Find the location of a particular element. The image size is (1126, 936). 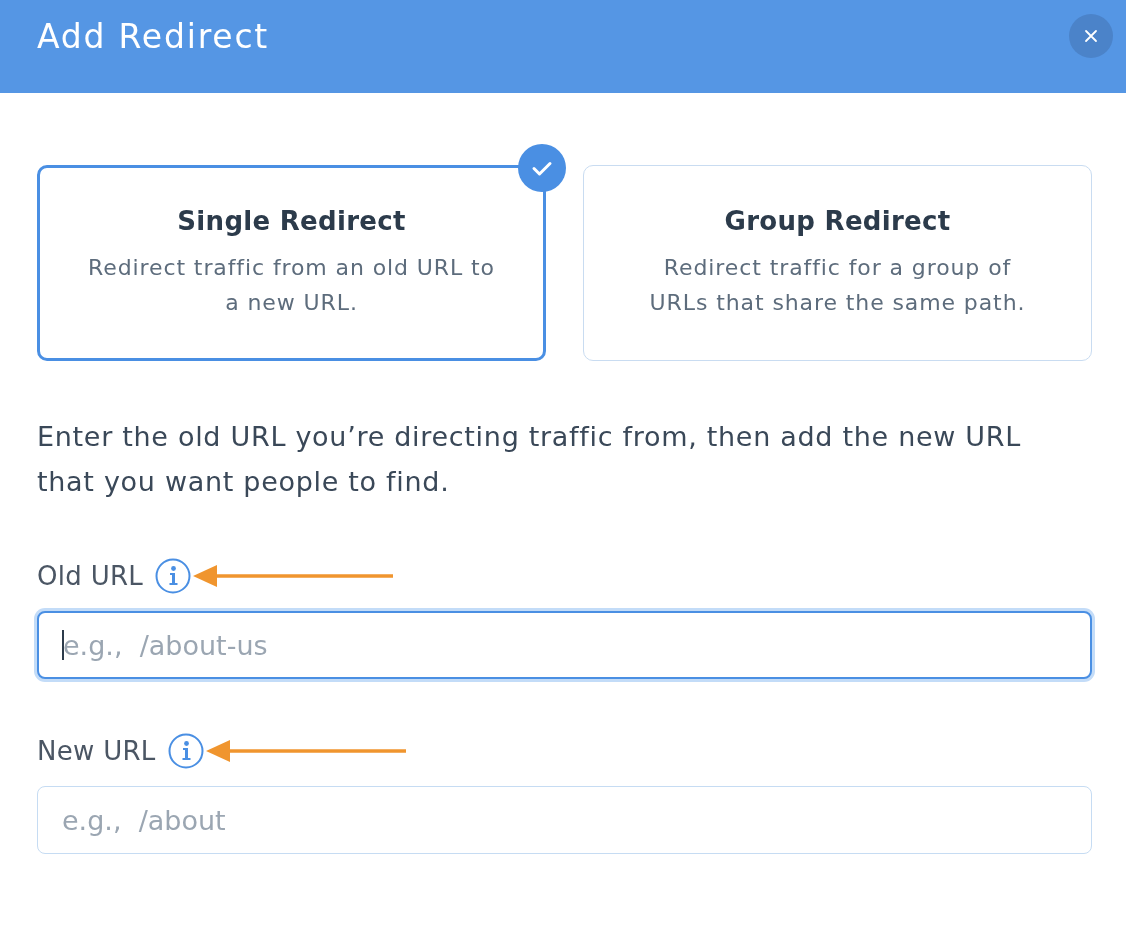

check-icon is located at coordinates (542, 168).